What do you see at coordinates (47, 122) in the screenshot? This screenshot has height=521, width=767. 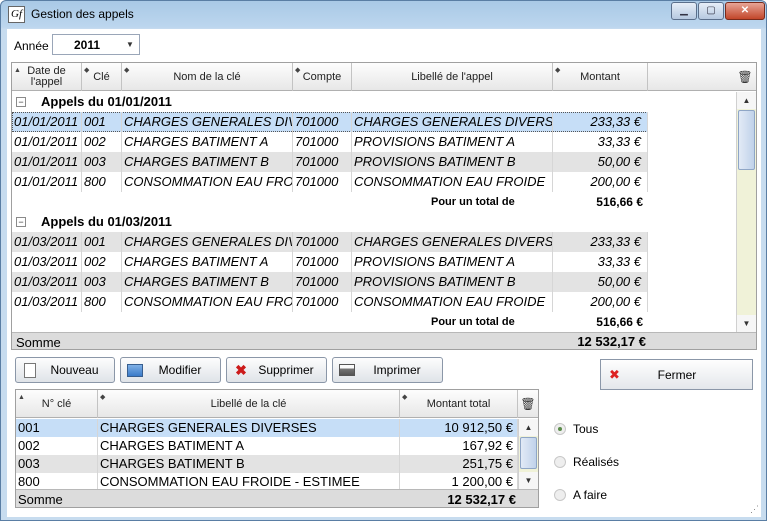 I see `cell-date: 01/01/2011` at bounding box center [47, 122].